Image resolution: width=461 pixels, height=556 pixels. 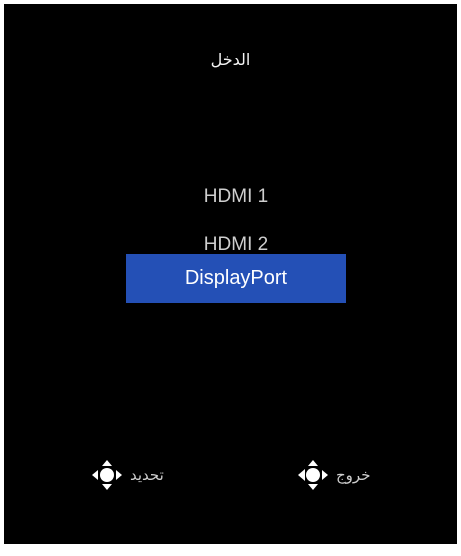 I want to click on input-option-displayport: DisplayPort, so click(x=236, y=278).